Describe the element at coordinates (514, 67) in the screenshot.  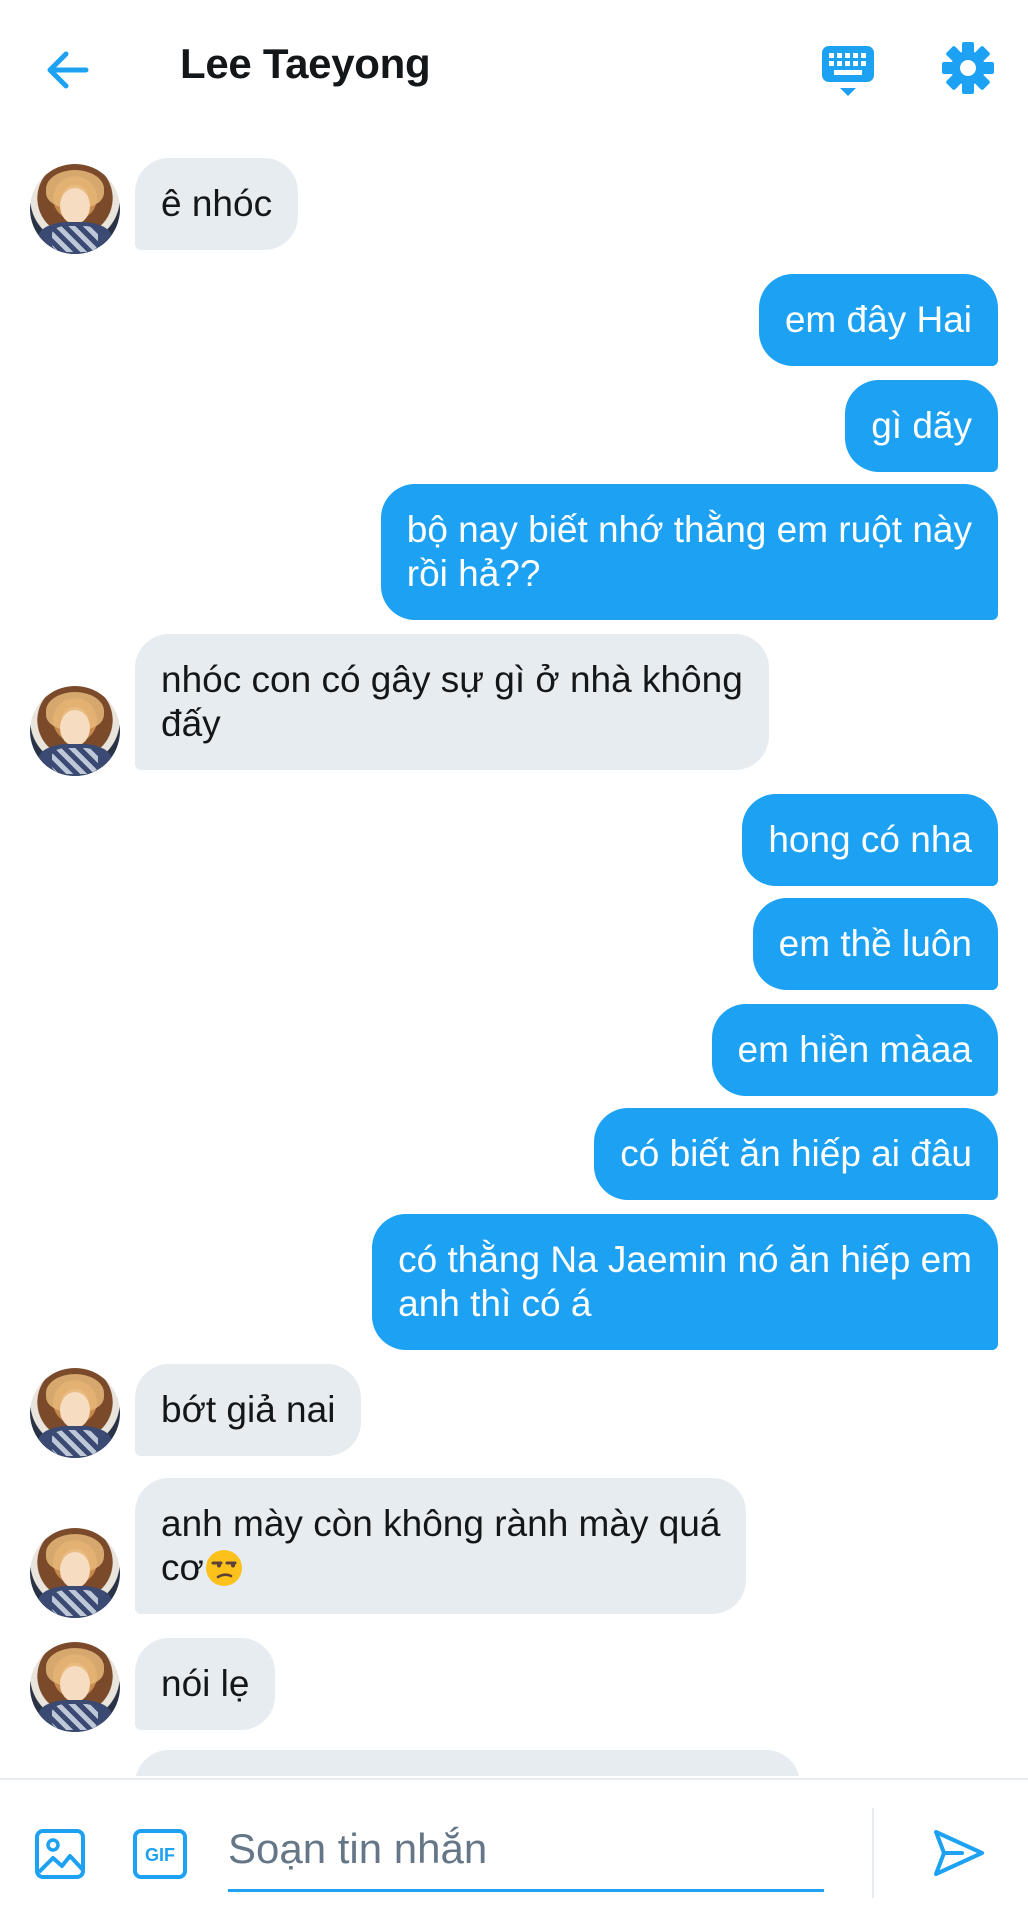
I see `chat-header: Lee Taeyong` at that location.